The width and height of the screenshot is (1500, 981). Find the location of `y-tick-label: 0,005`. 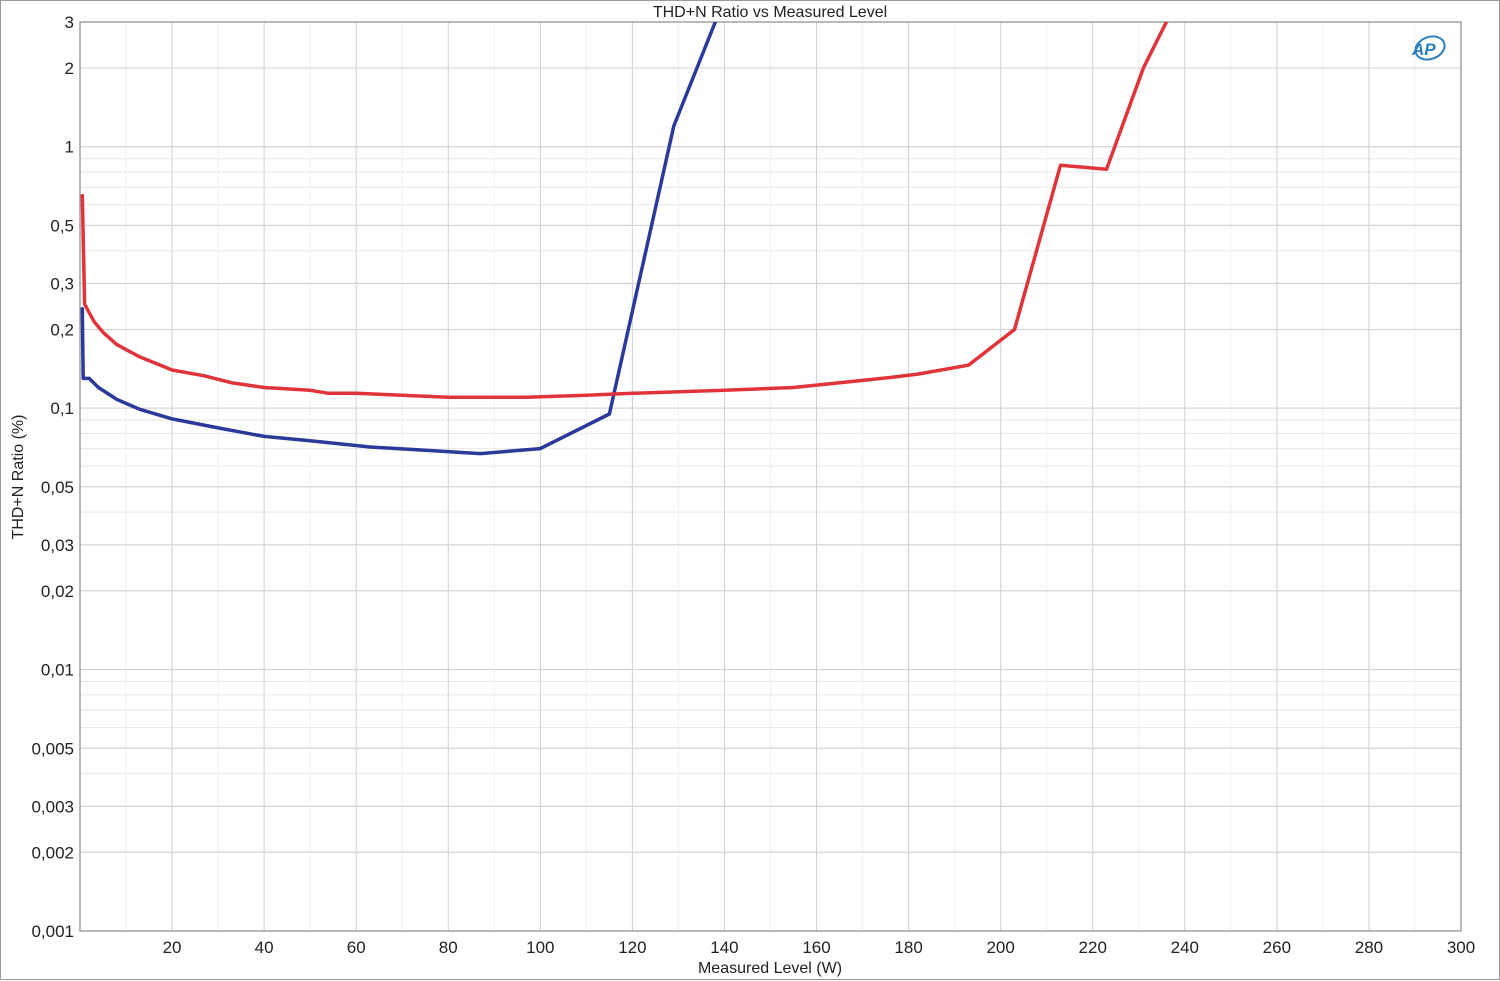

y-tick-label: 0,005 is located at coordinates (52, 748).